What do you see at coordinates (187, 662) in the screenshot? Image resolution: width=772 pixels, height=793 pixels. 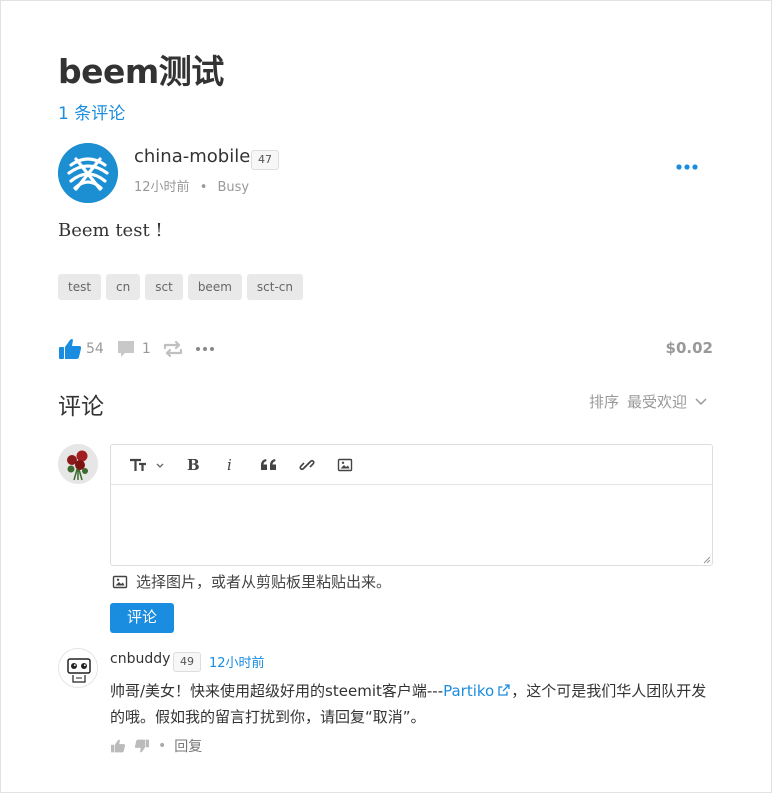 I see `reply-reputation-badge: 49` at bounding box center [187, 662].